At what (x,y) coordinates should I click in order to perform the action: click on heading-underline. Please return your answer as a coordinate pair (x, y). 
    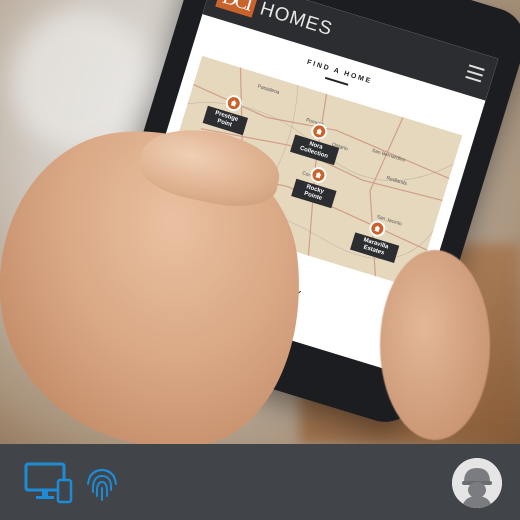
    Looking at the image, I should click on (336, 81).